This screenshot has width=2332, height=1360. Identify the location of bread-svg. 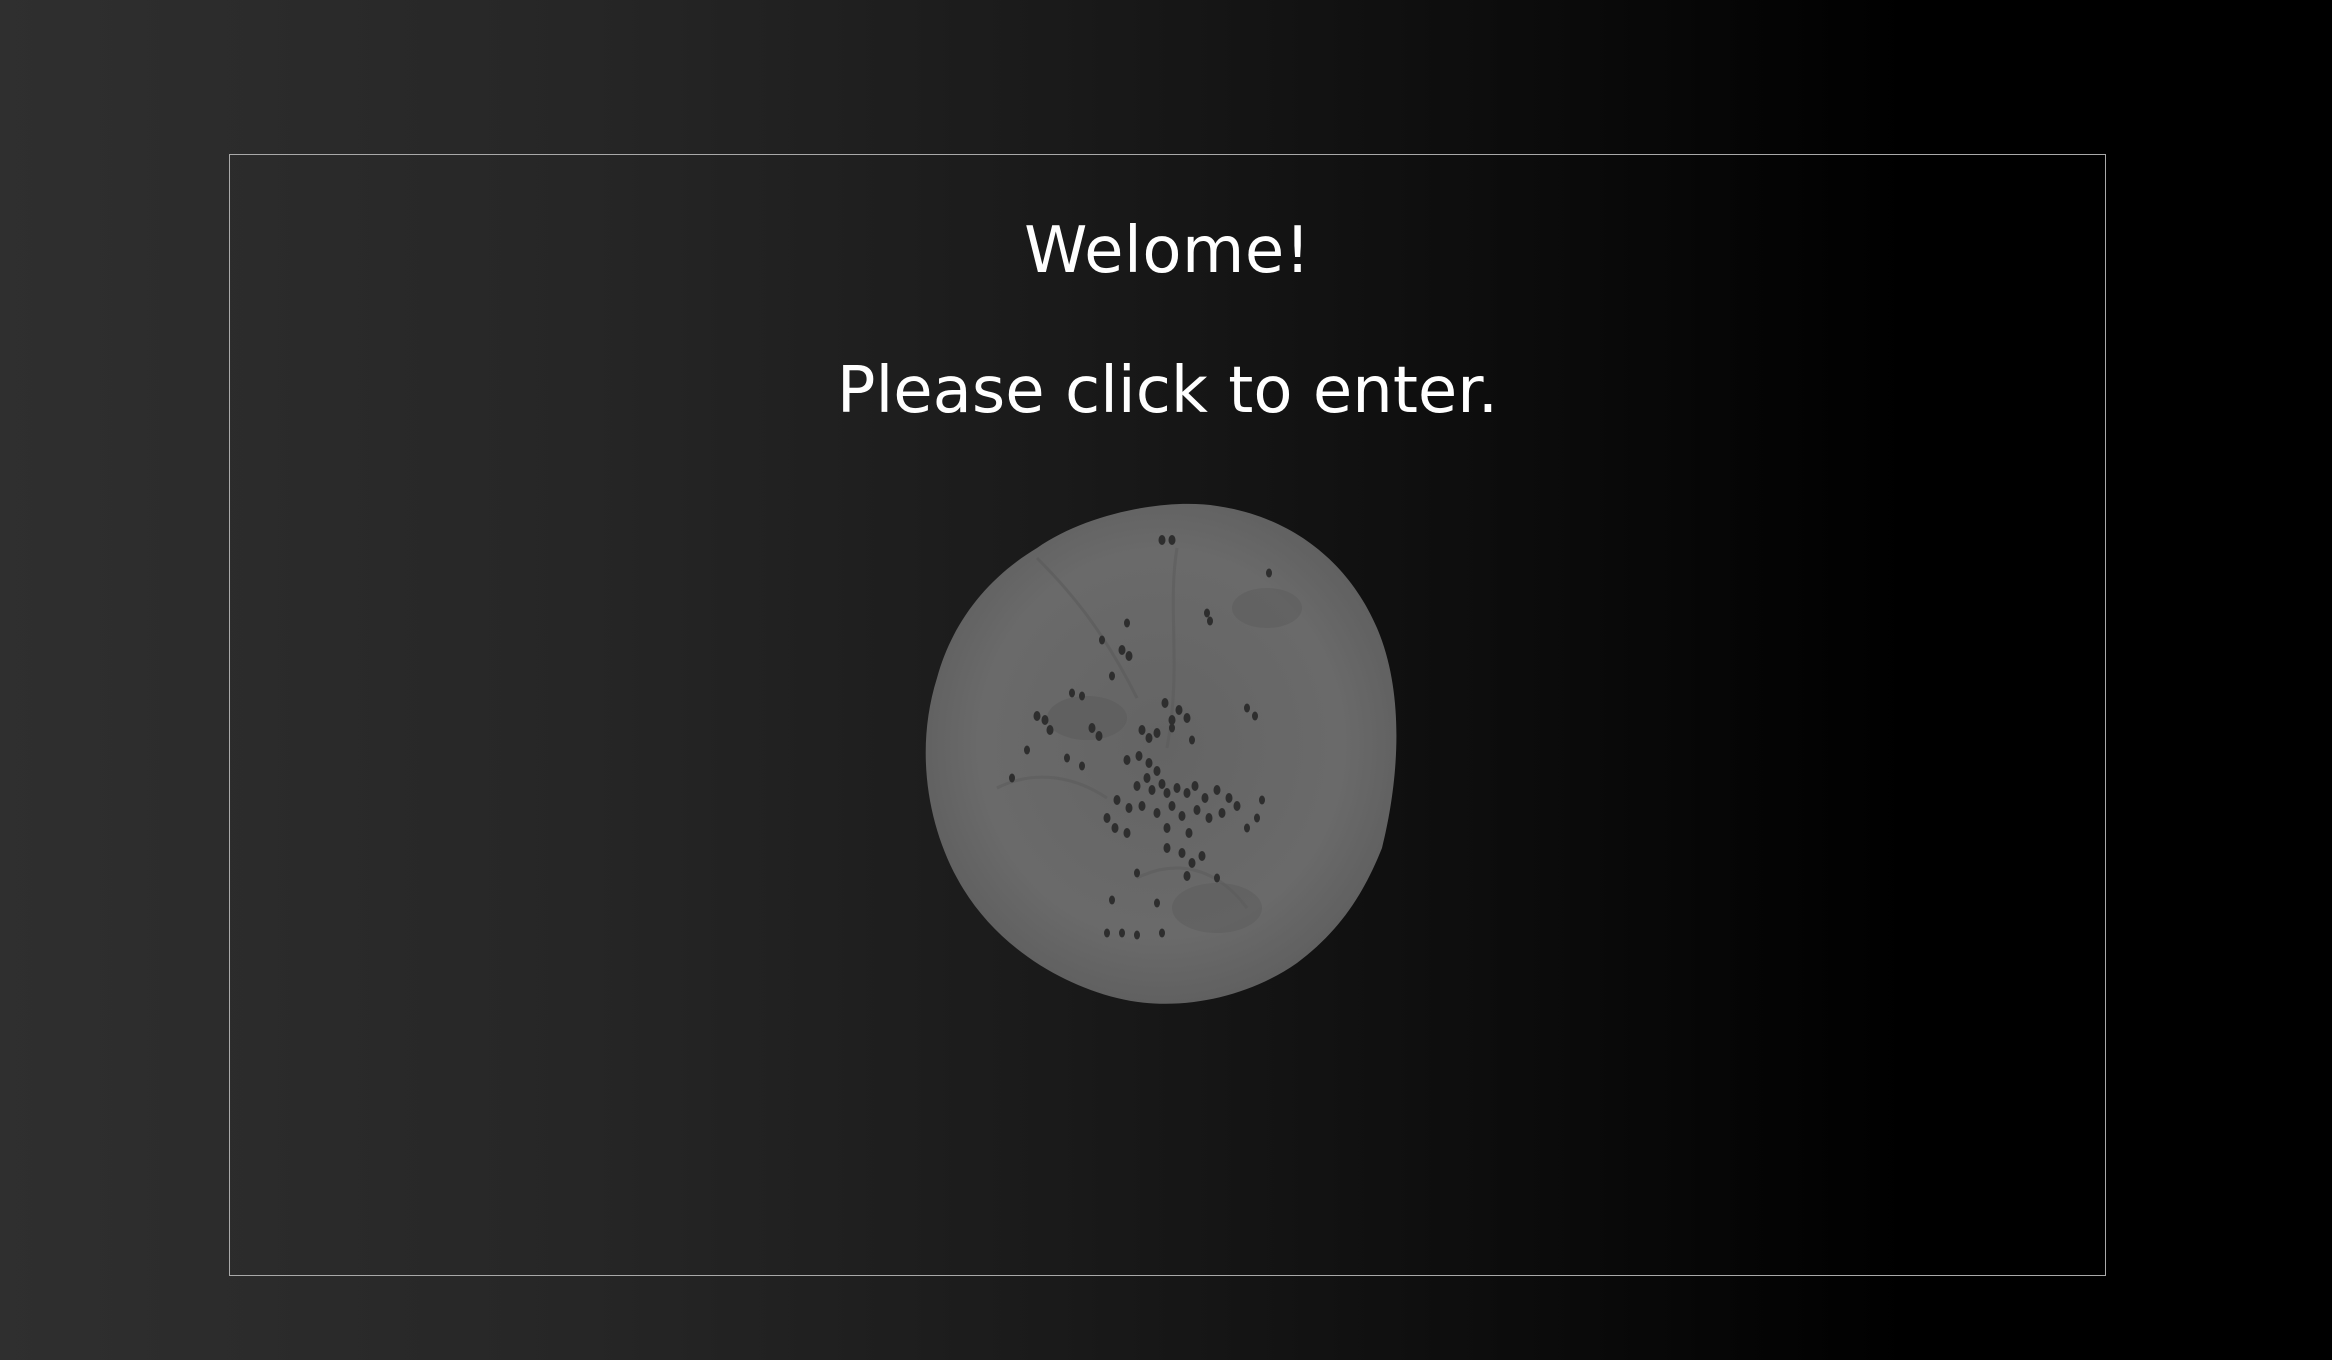
(1161, 753).